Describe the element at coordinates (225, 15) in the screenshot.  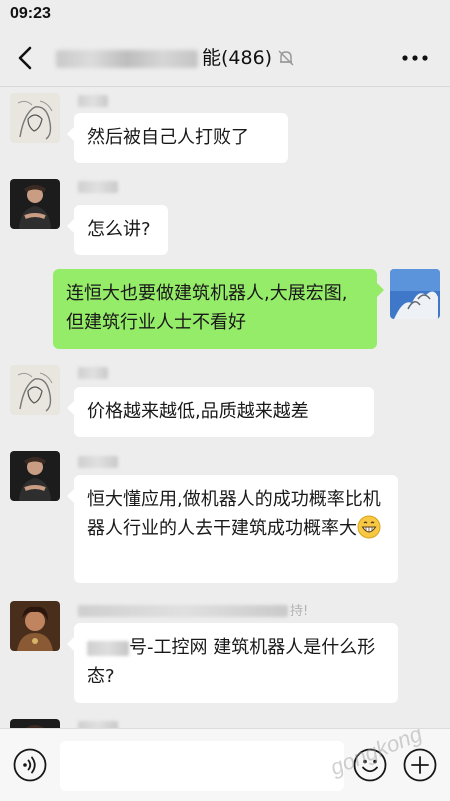
I see `status-bar: 09:23` at that location.